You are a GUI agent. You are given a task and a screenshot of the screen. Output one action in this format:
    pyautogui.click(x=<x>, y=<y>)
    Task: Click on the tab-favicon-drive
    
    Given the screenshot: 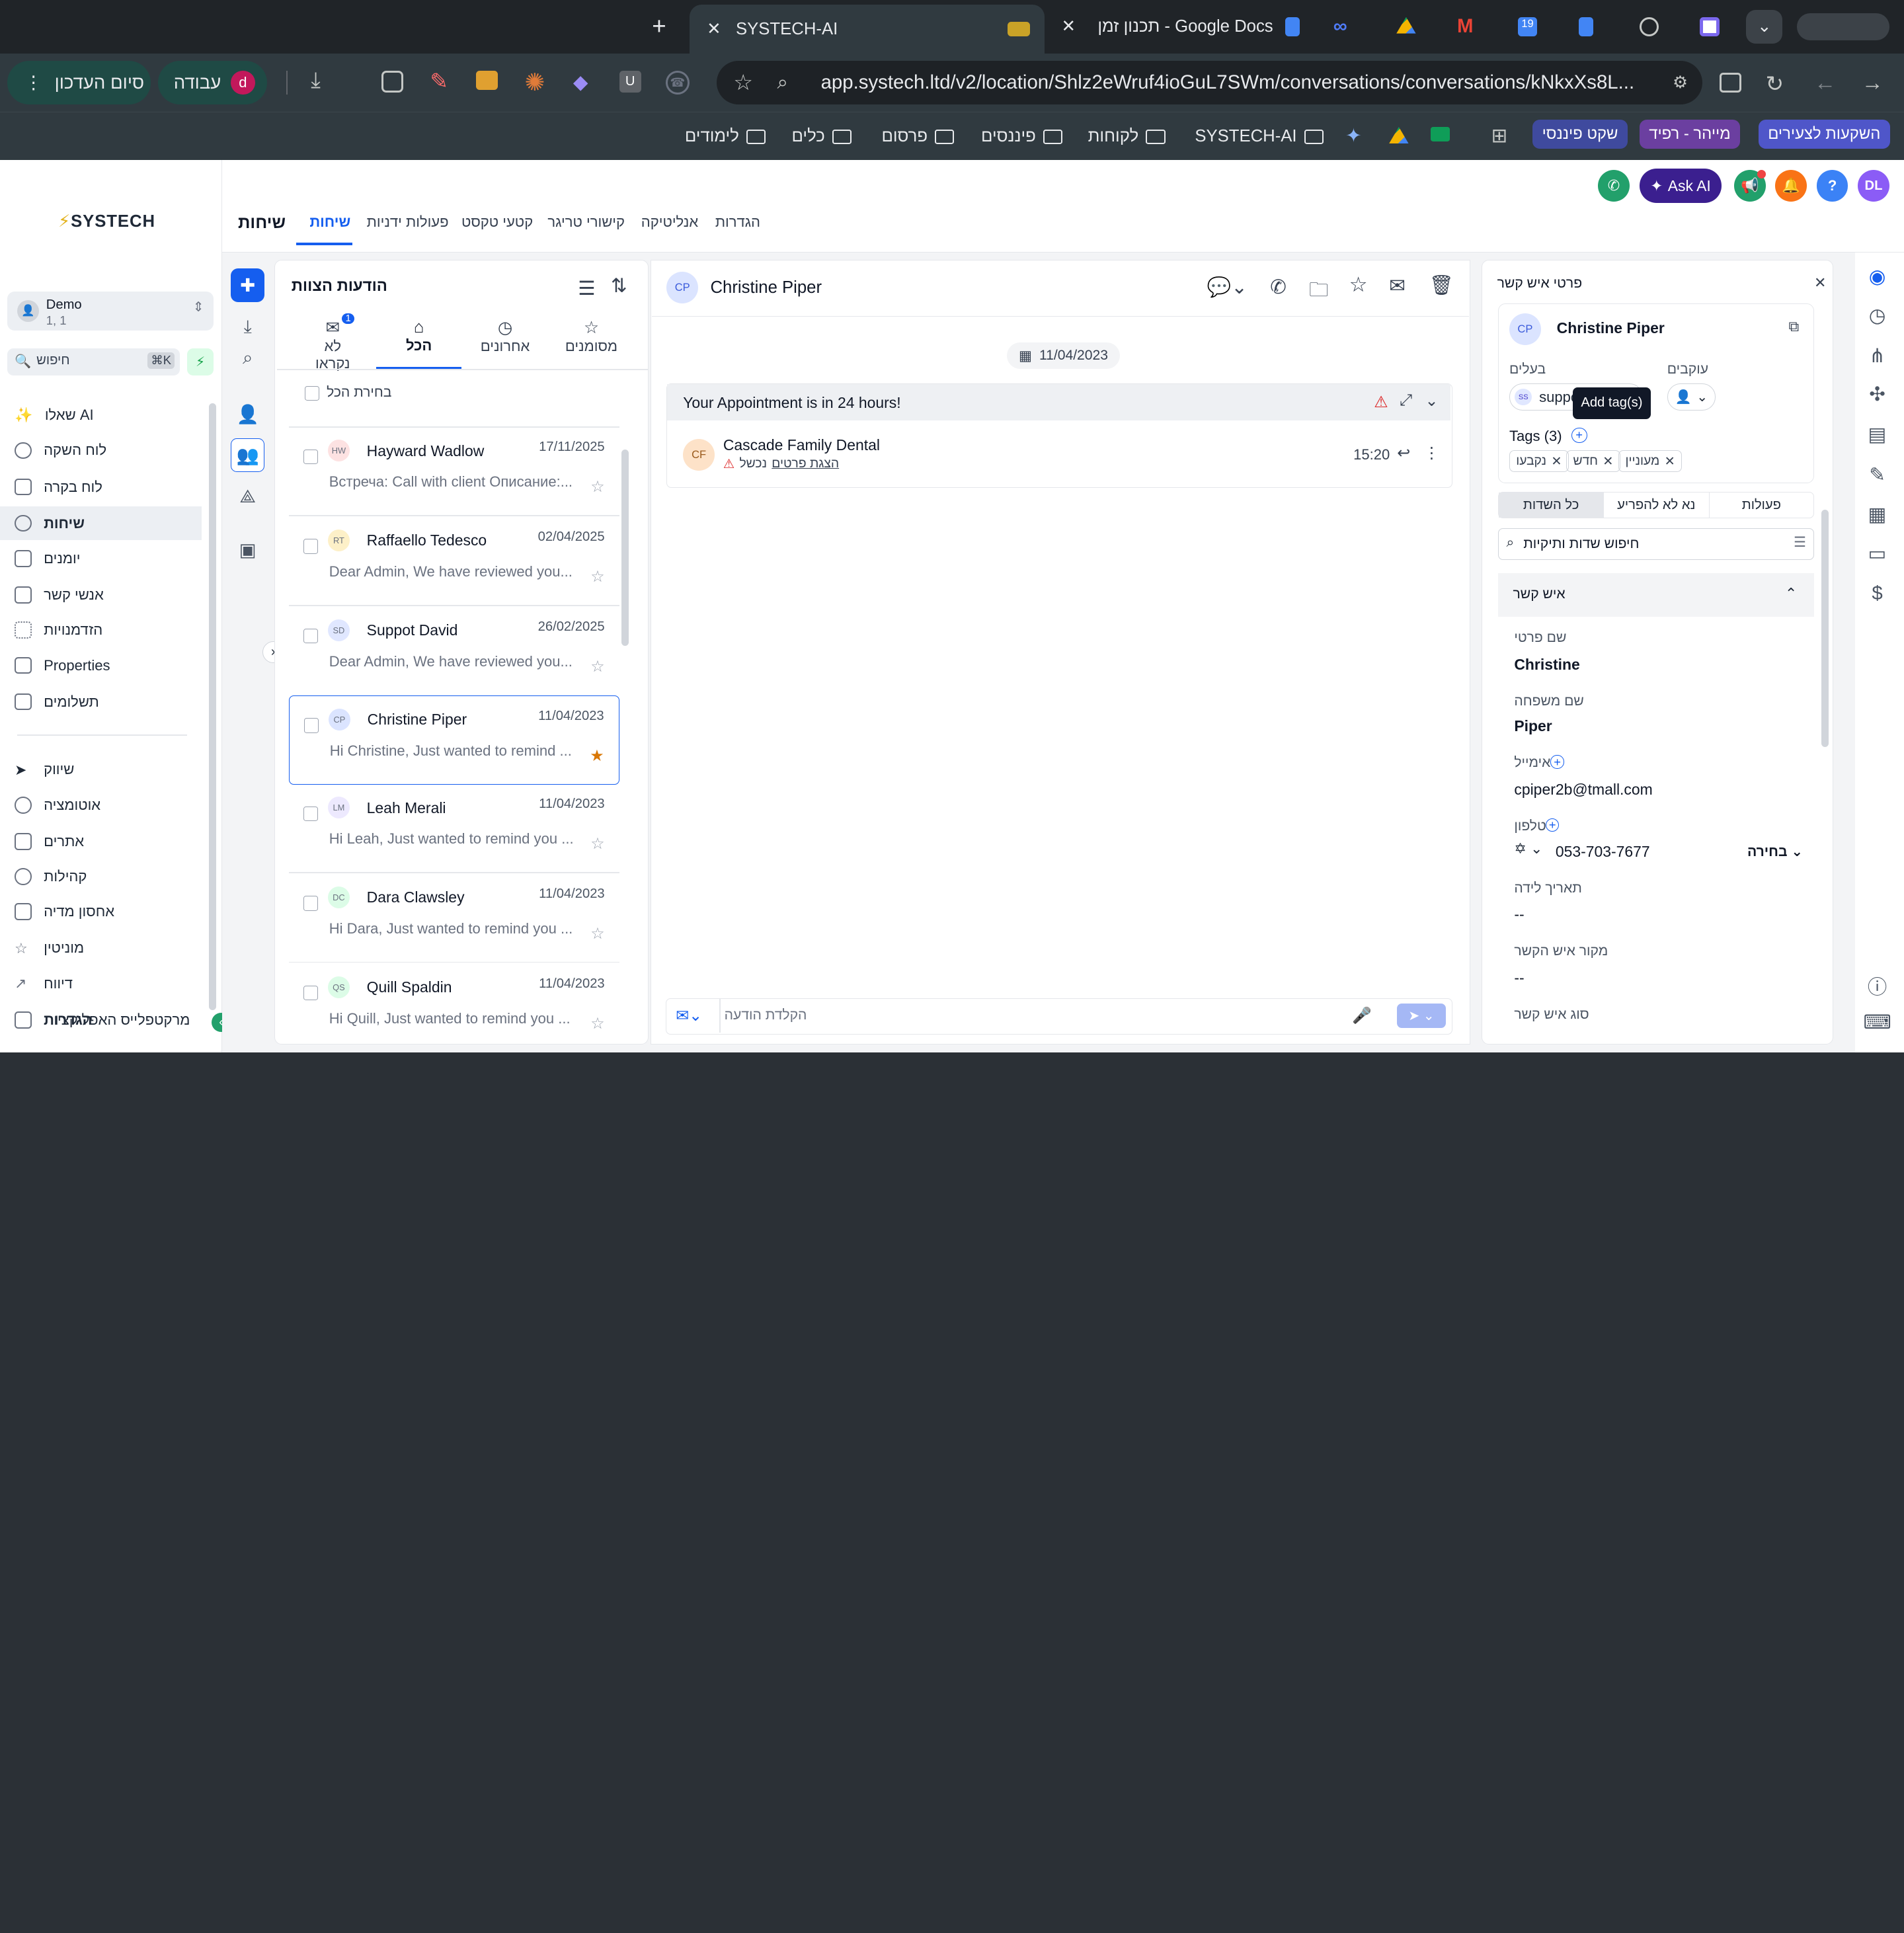 What is the action you would take?
    pyautogui.click(x=1406, y=26)
    